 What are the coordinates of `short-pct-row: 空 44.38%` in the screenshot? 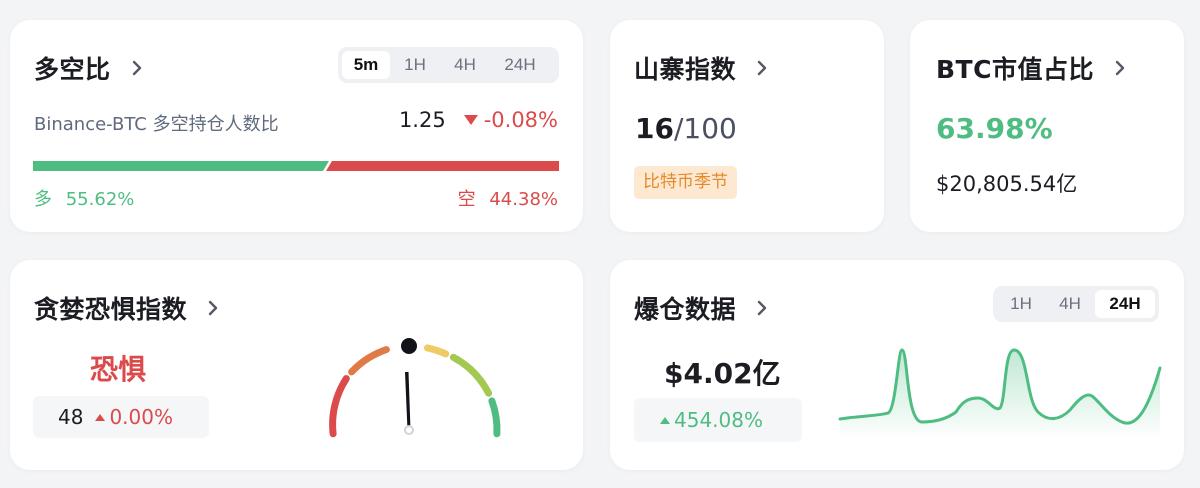 It's located at (508, 198).